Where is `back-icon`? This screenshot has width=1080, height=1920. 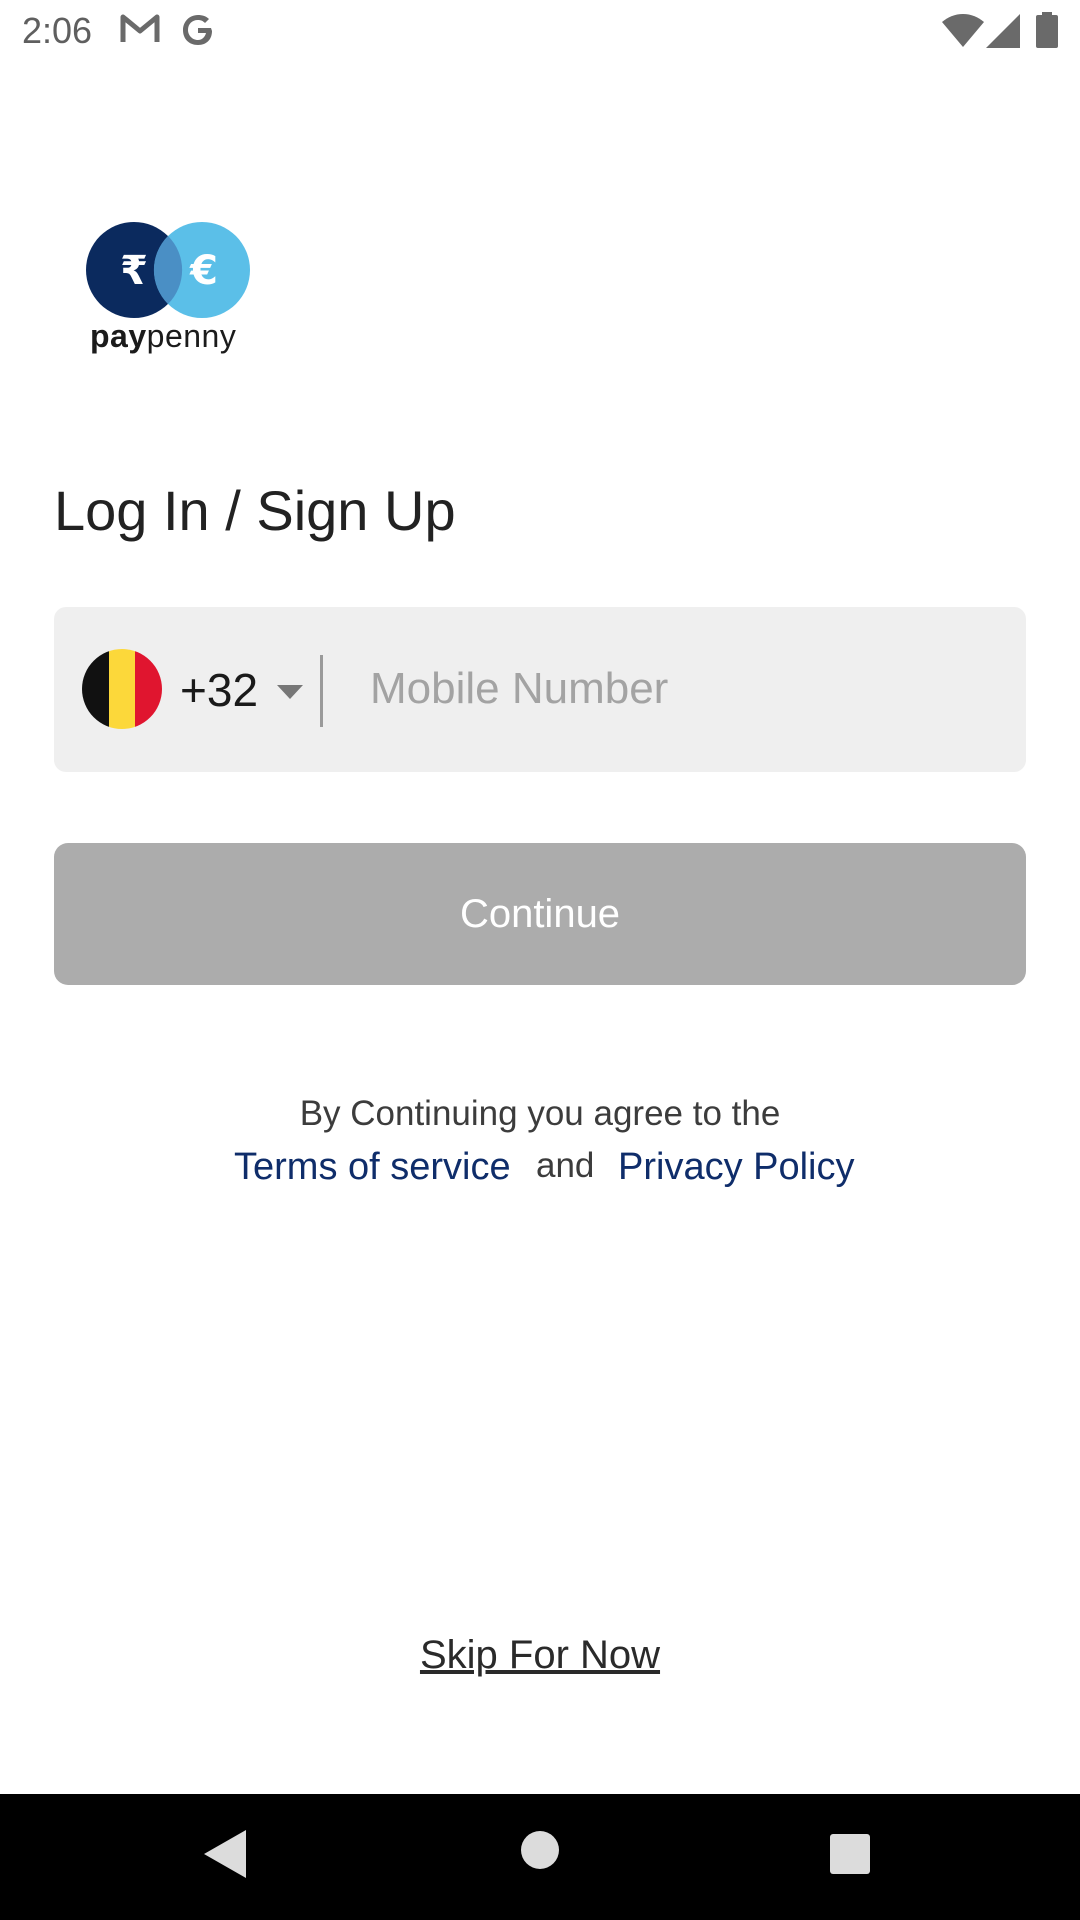 back-icon is located at coordinates (225, 1856).